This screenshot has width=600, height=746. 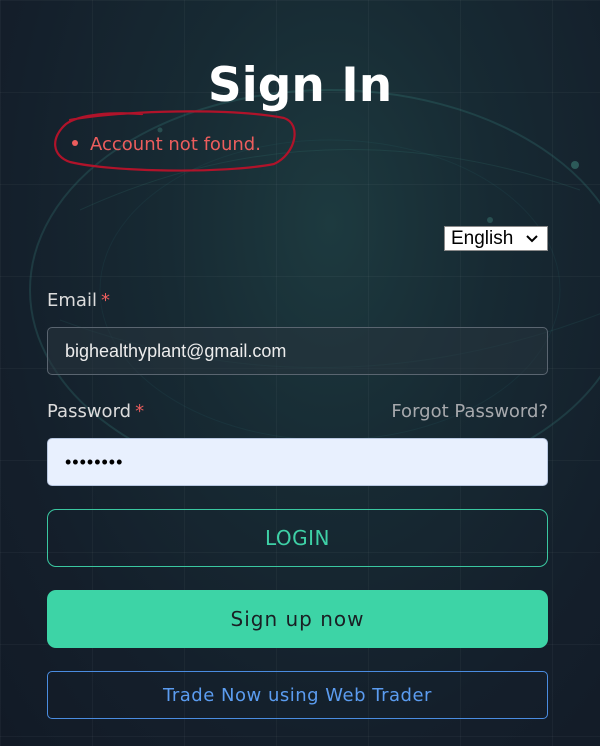 I want to click on page-title: Sign In, so click(x=300, y=85).